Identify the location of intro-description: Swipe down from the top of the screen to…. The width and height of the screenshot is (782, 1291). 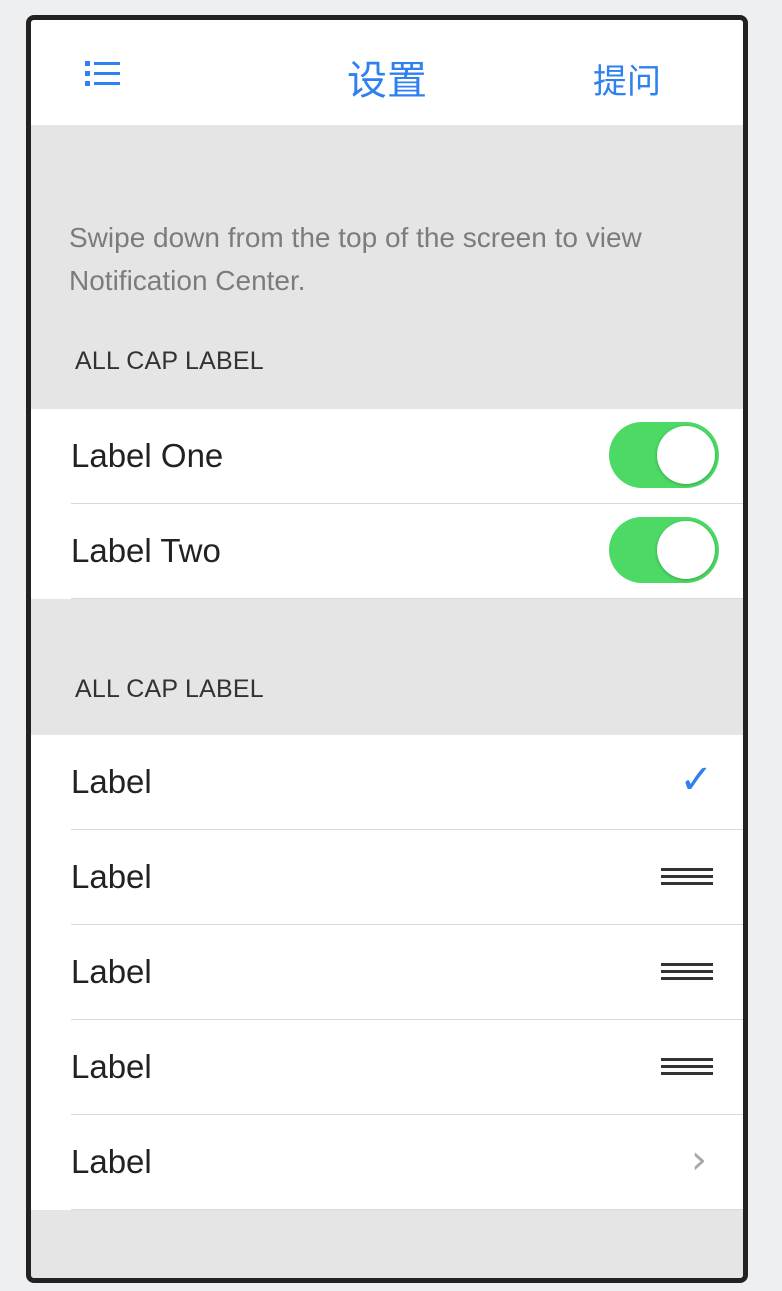
(355, 259).